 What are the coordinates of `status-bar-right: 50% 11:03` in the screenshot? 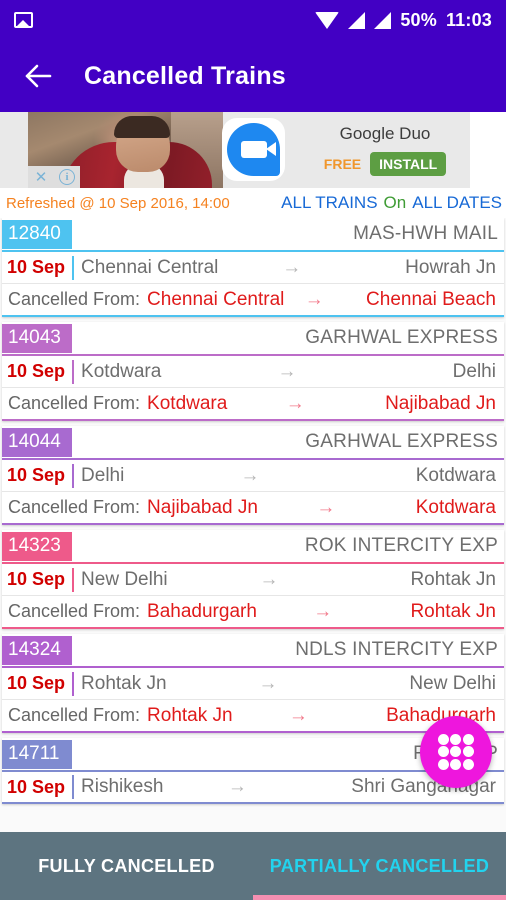 It's located at (403, 20).